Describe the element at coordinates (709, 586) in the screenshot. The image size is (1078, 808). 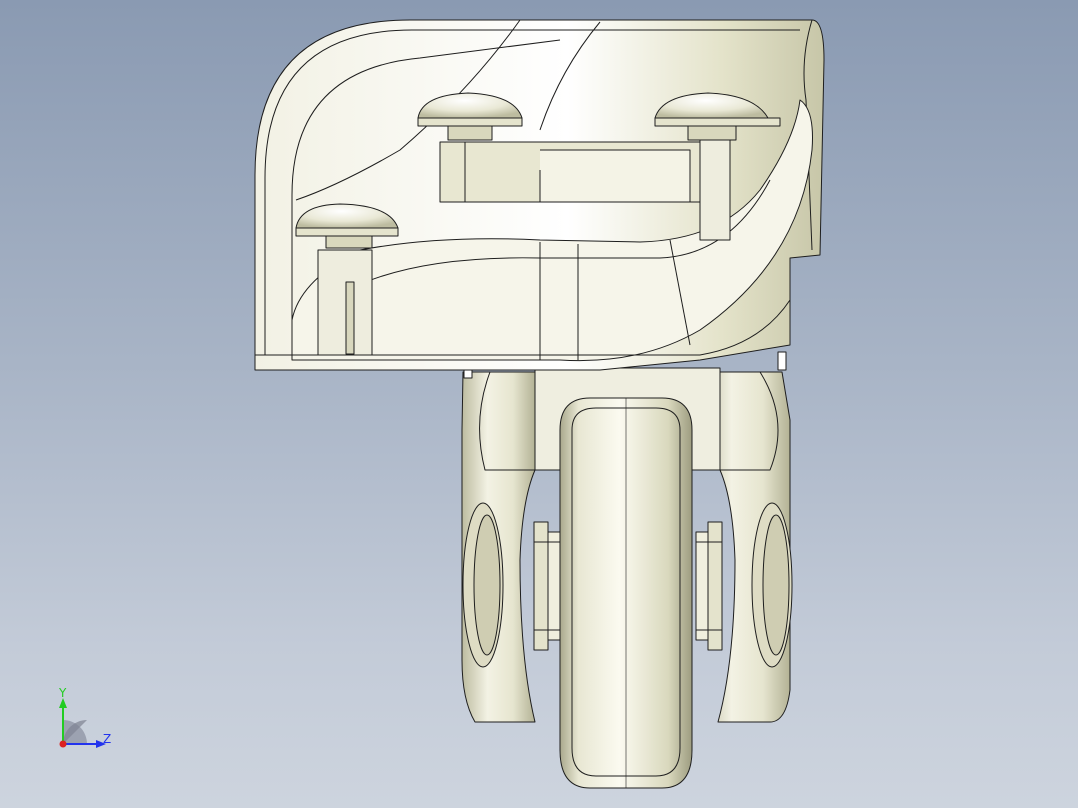
I see `axle-bushing-right` at that location.